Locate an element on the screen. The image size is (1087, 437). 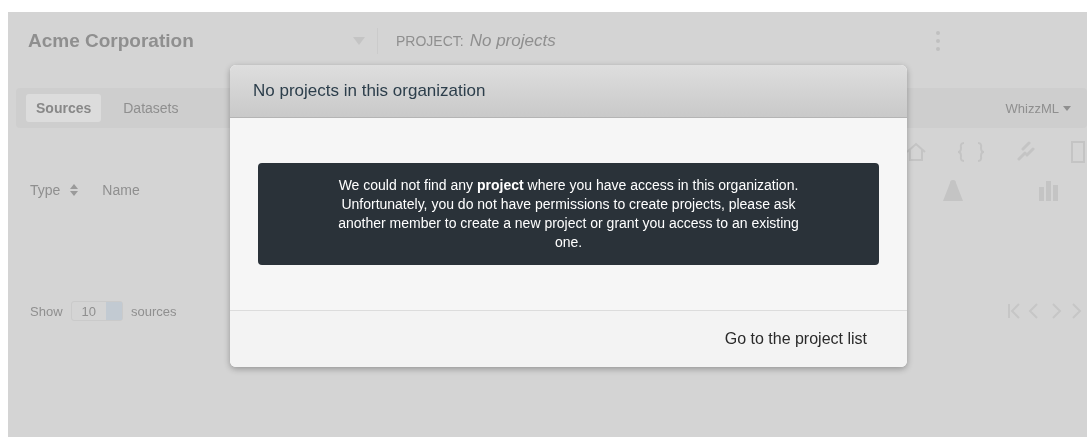
page-size-select: 10 is located at coordinates (96, 311).